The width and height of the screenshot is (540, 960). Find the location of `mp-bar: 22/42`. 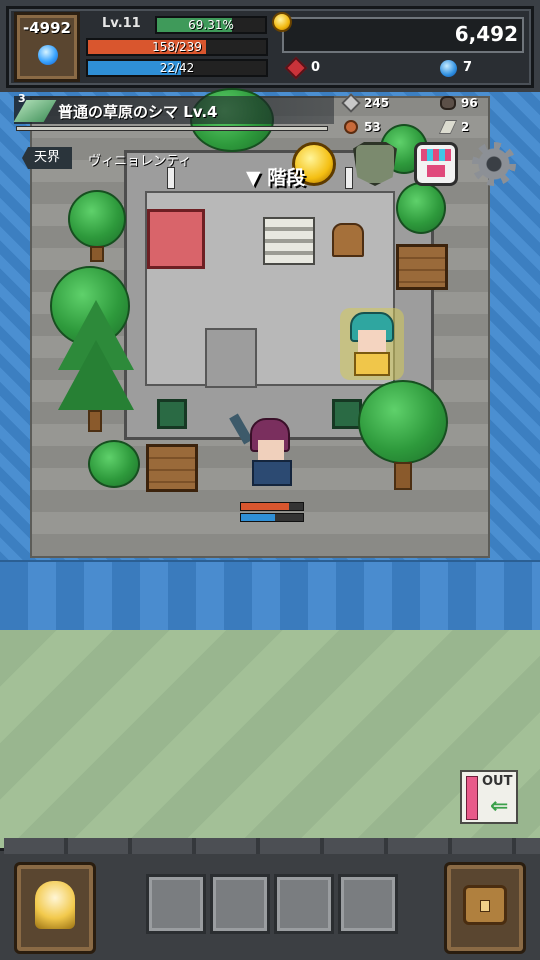

mp-bar: 22/42 is located at coordinates (177, 68).